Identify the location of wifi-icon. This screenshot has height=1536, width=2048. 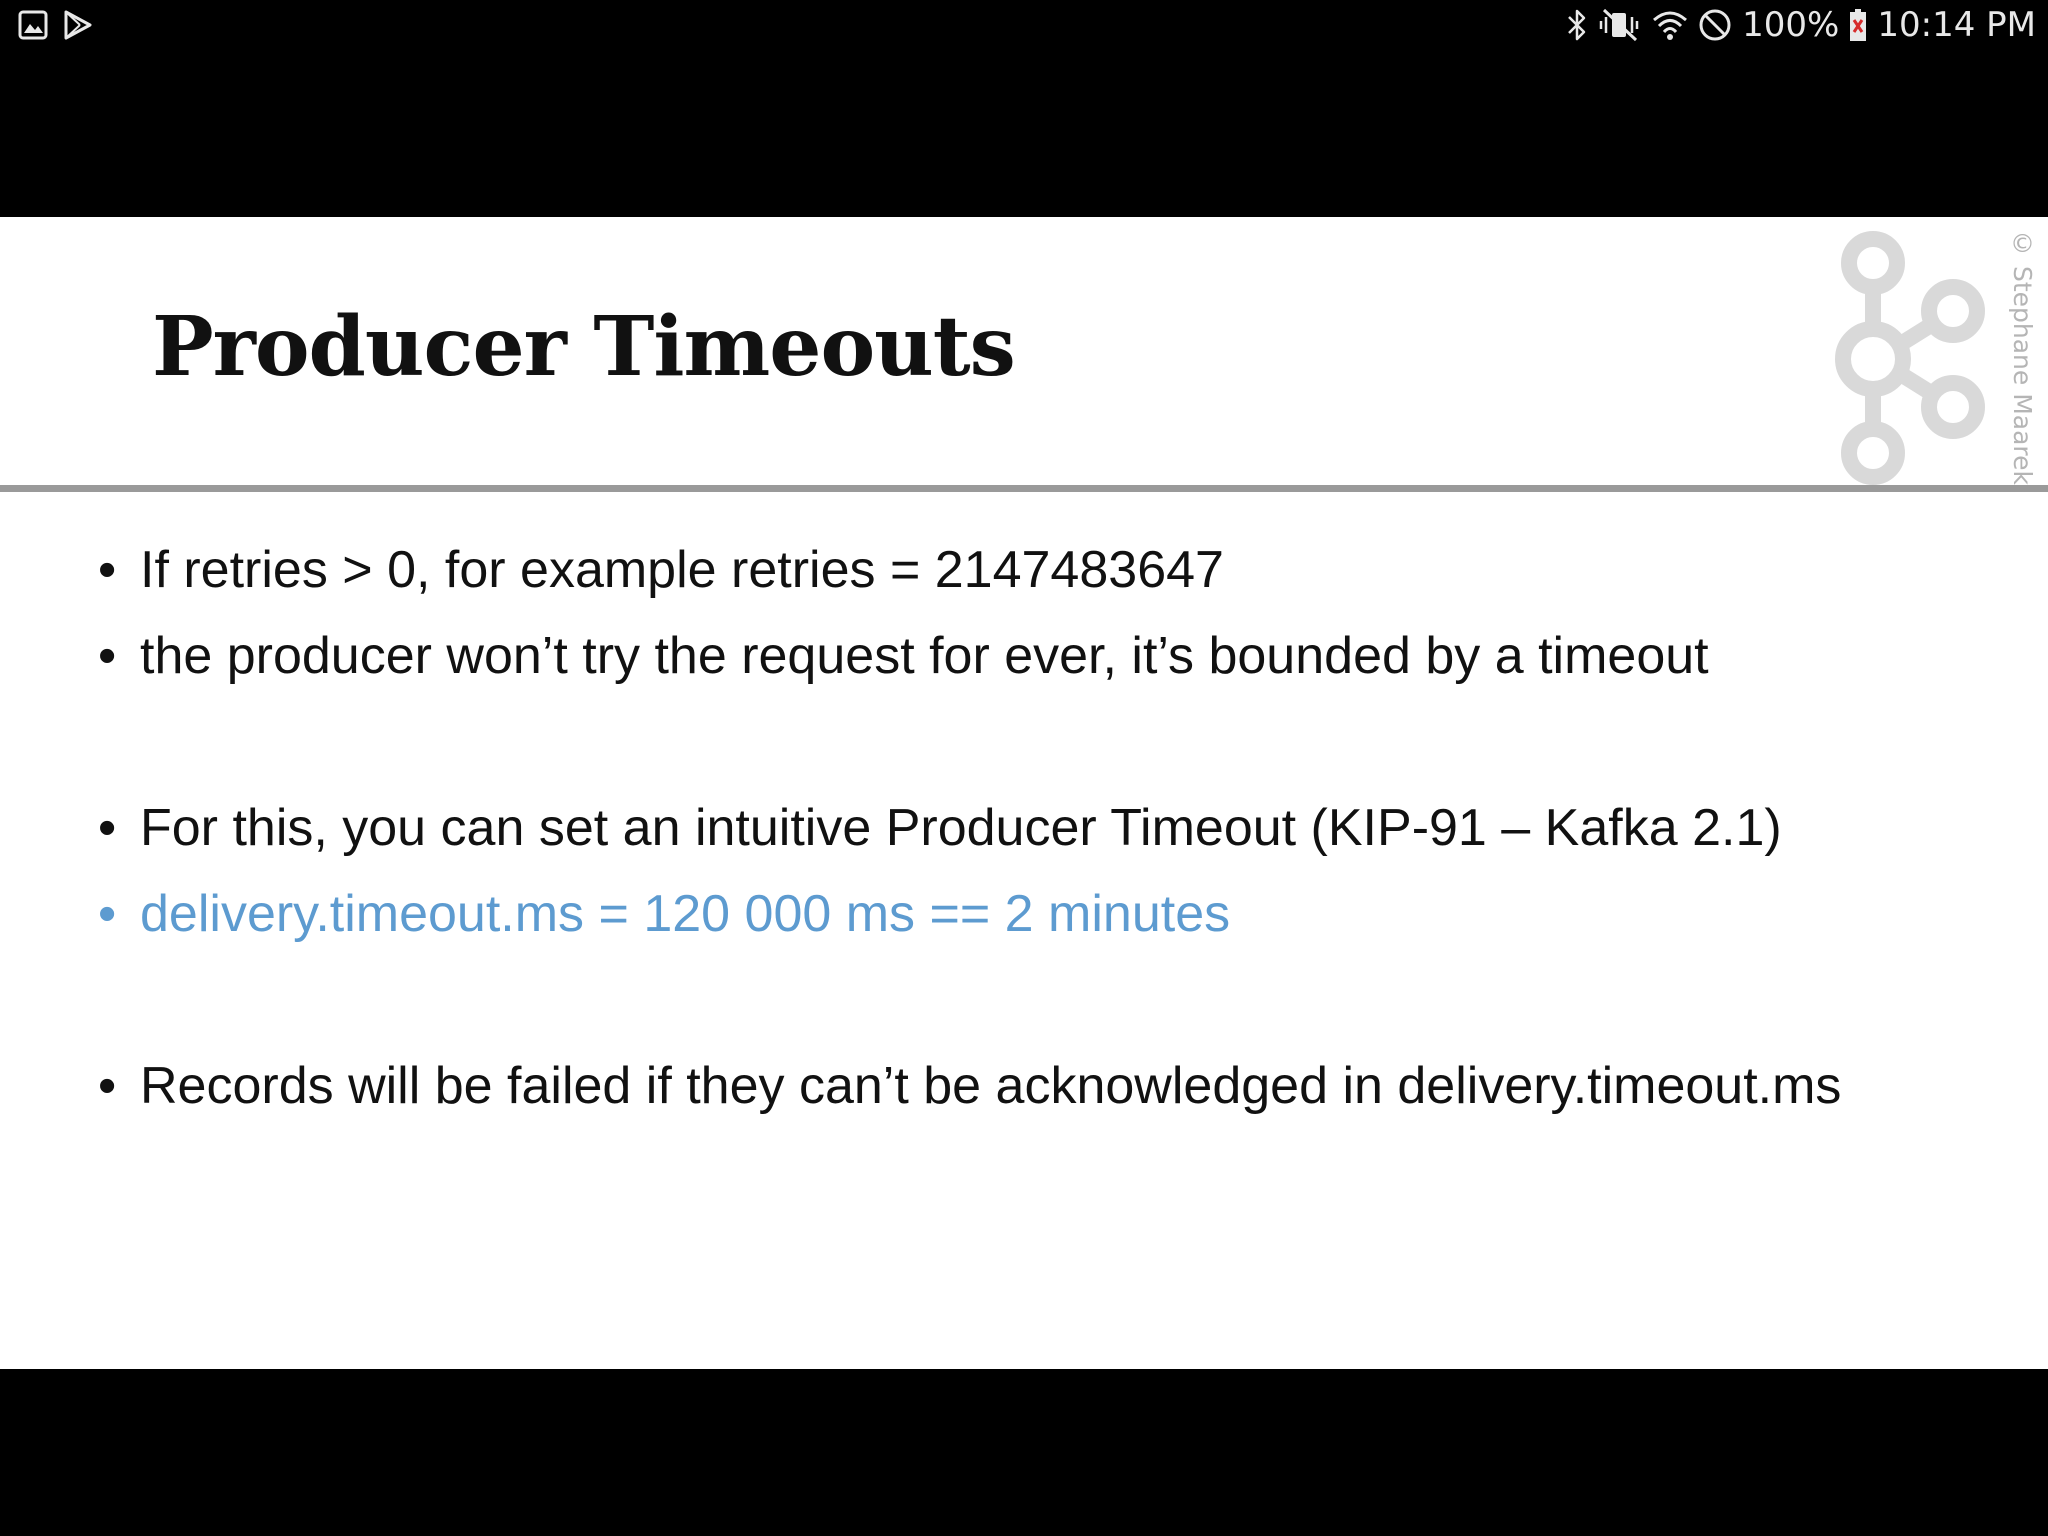
(1670, 25).